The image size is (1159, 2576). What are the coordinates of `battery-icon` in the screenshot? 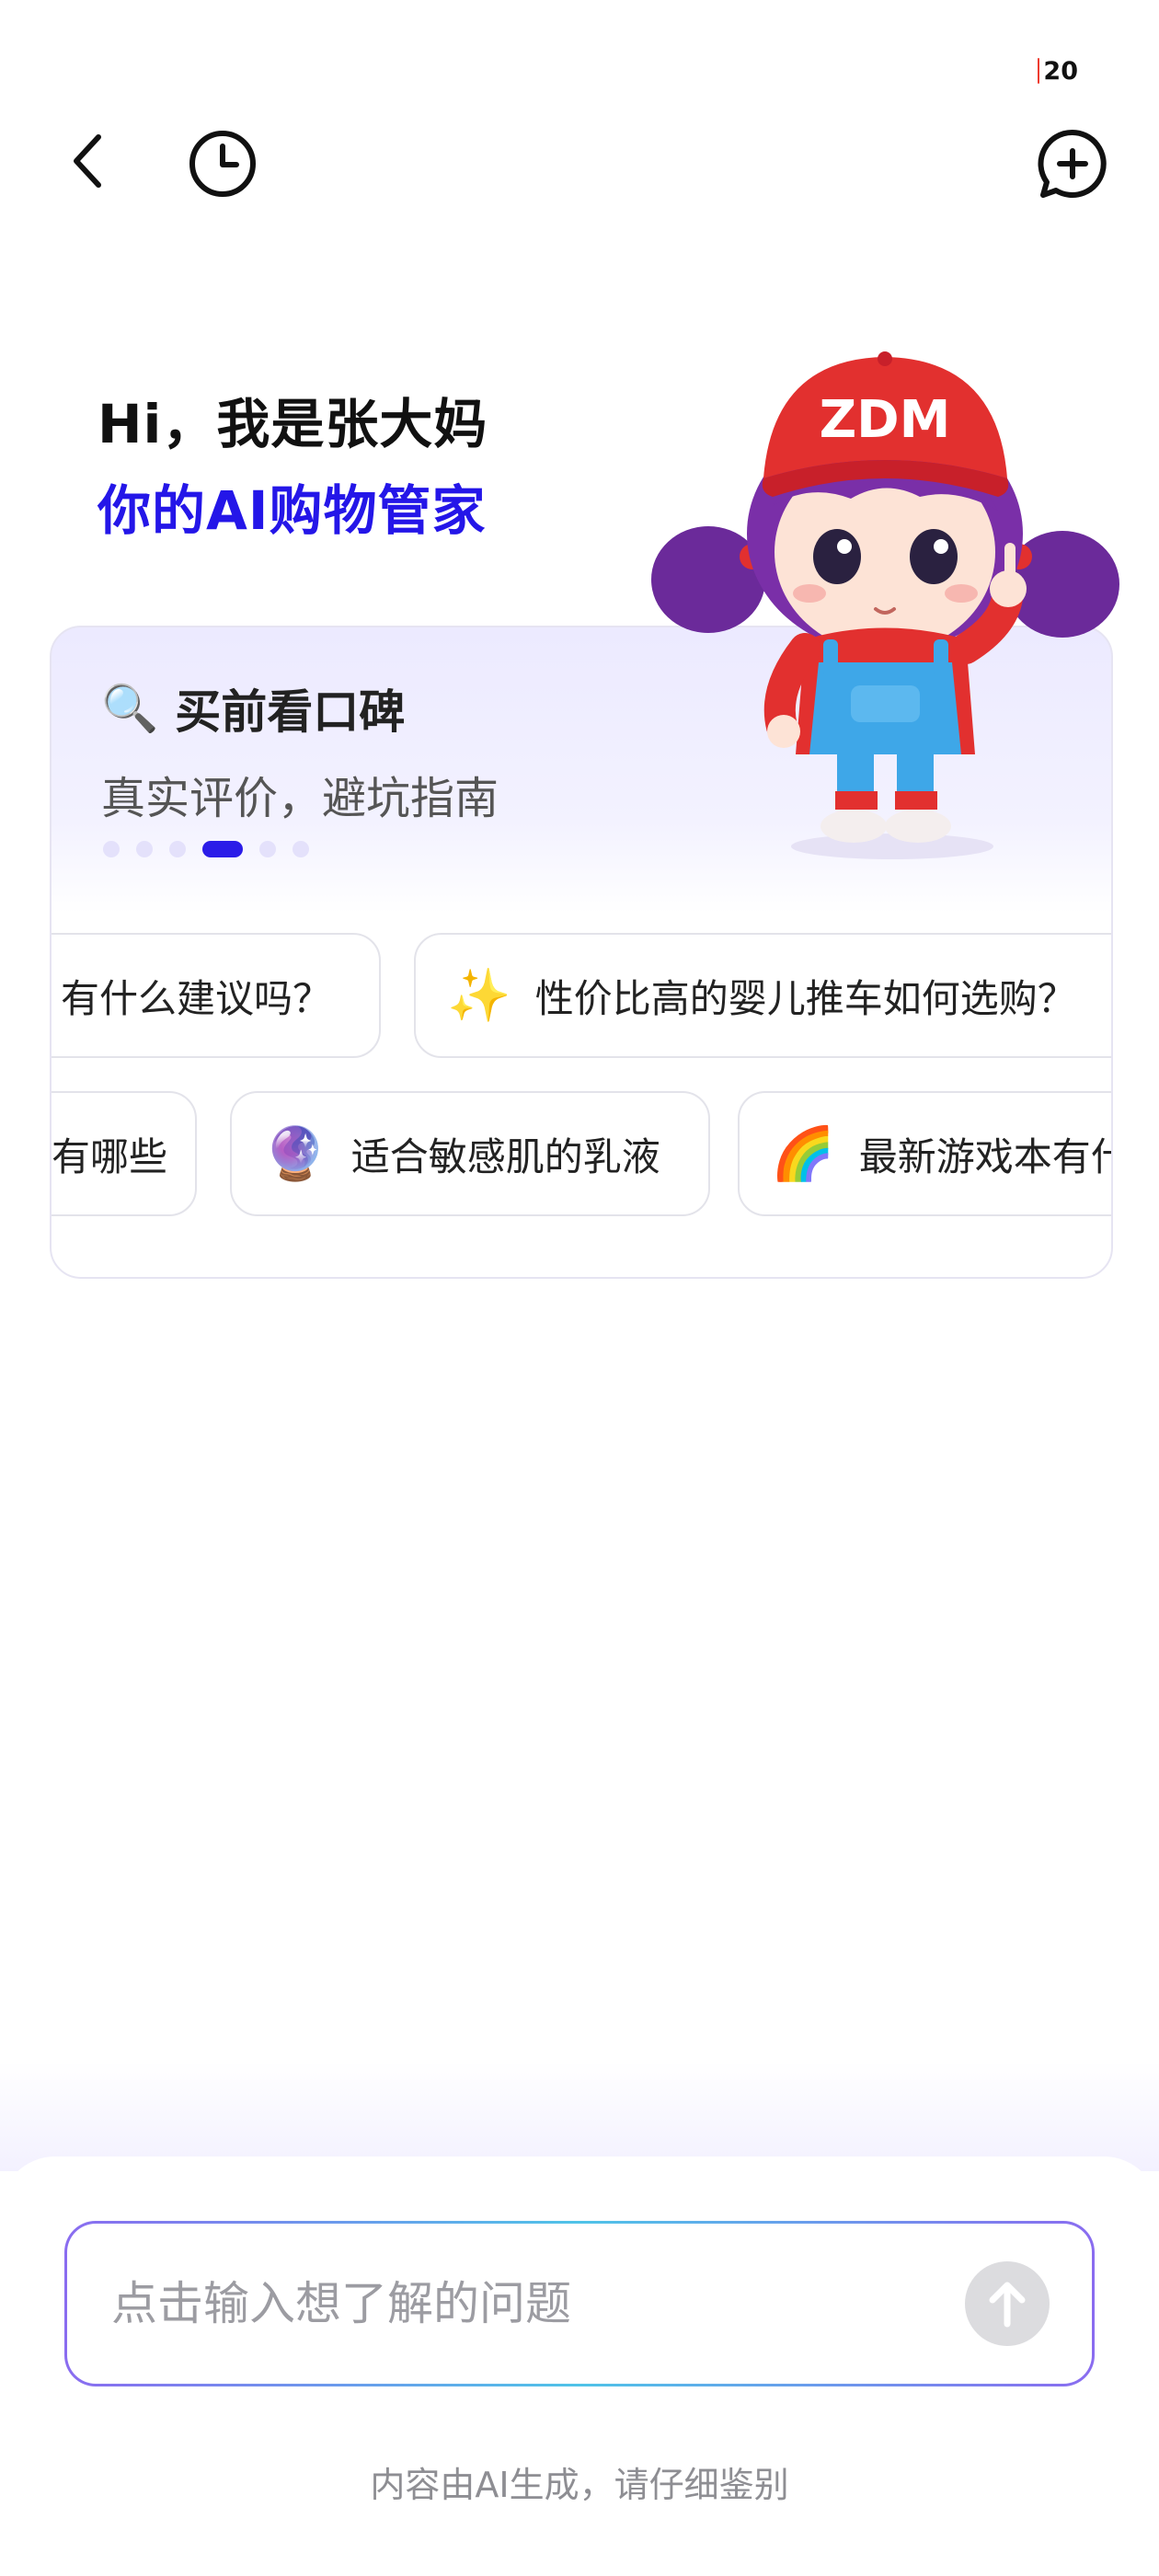 It's located at (1039, 71).